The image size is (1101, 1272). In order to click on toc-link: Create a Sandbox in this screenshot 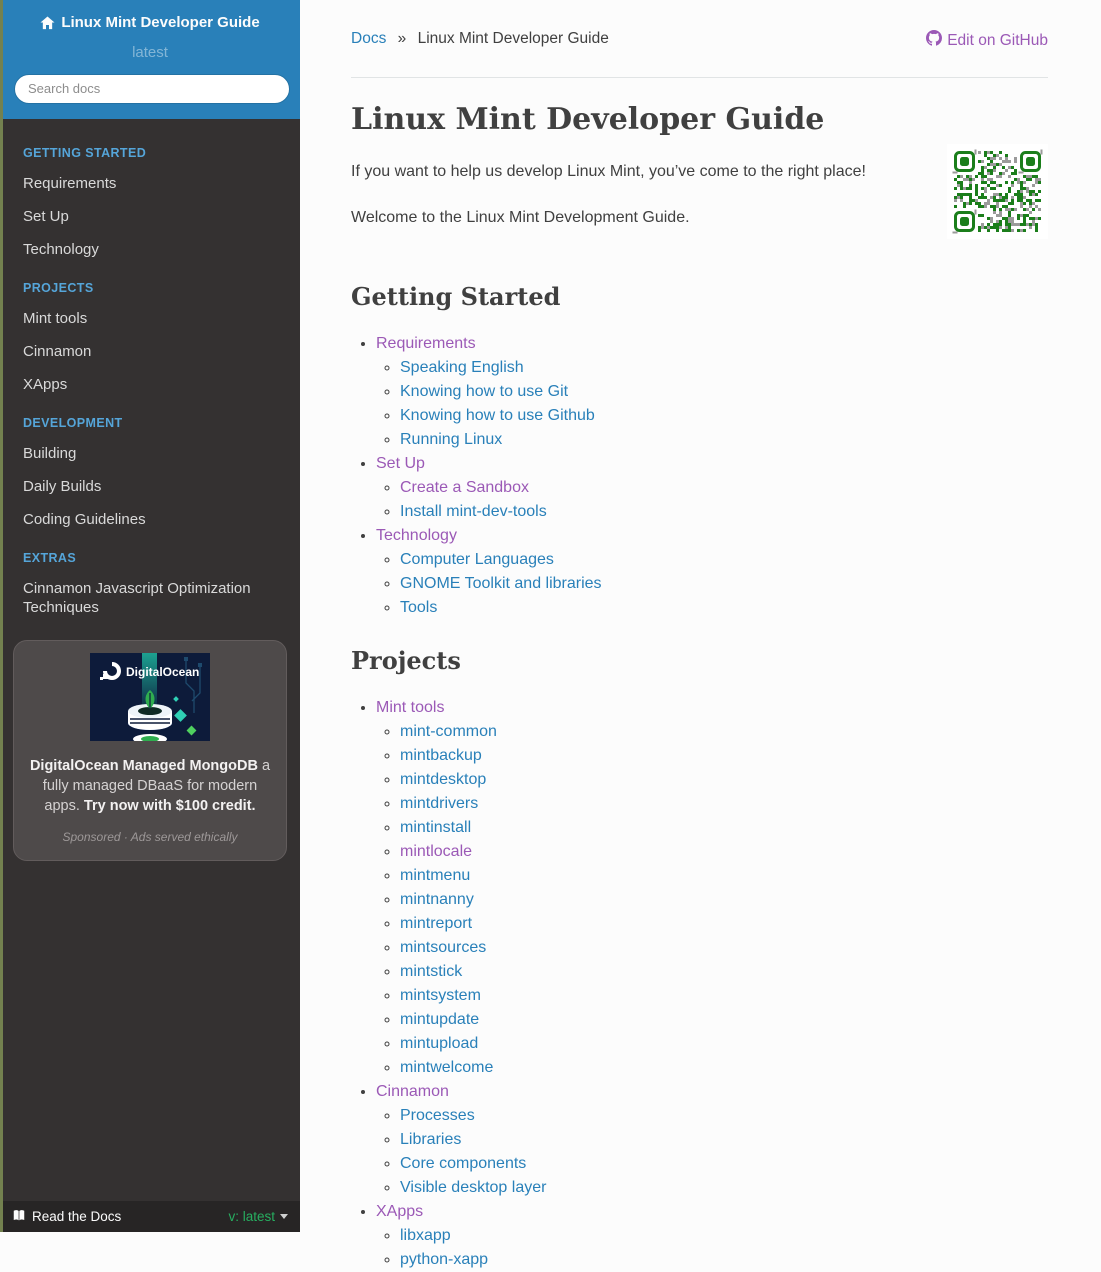, I will do `click(464, 487)`.